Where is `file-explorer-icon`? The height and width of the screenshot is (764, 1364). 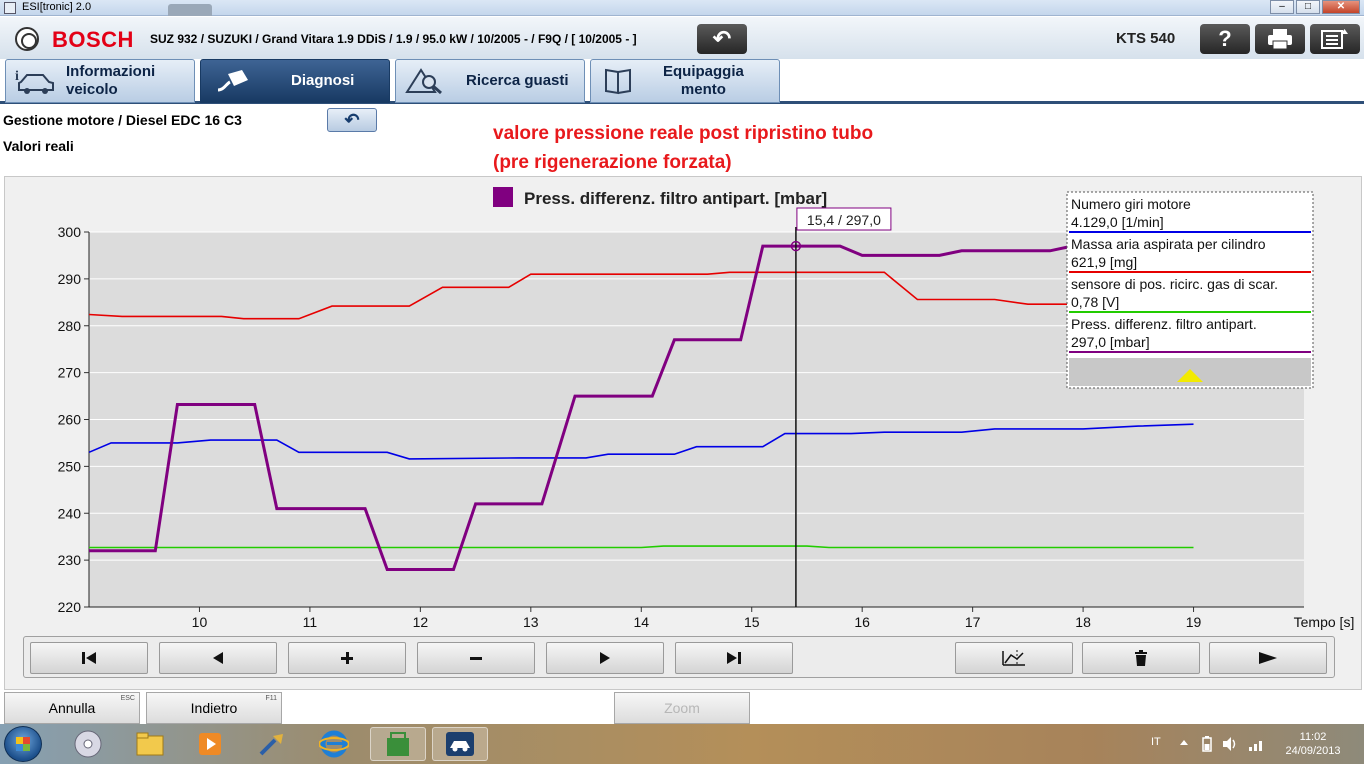 file-explorer-icon is located at coordinates (150, 744).